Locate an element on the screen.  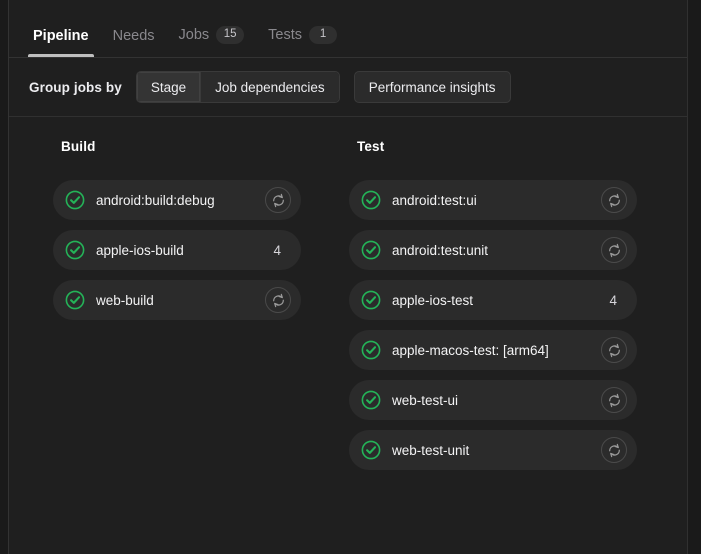
group-by-stage-option: Stage is located at coordinates (168, 87).